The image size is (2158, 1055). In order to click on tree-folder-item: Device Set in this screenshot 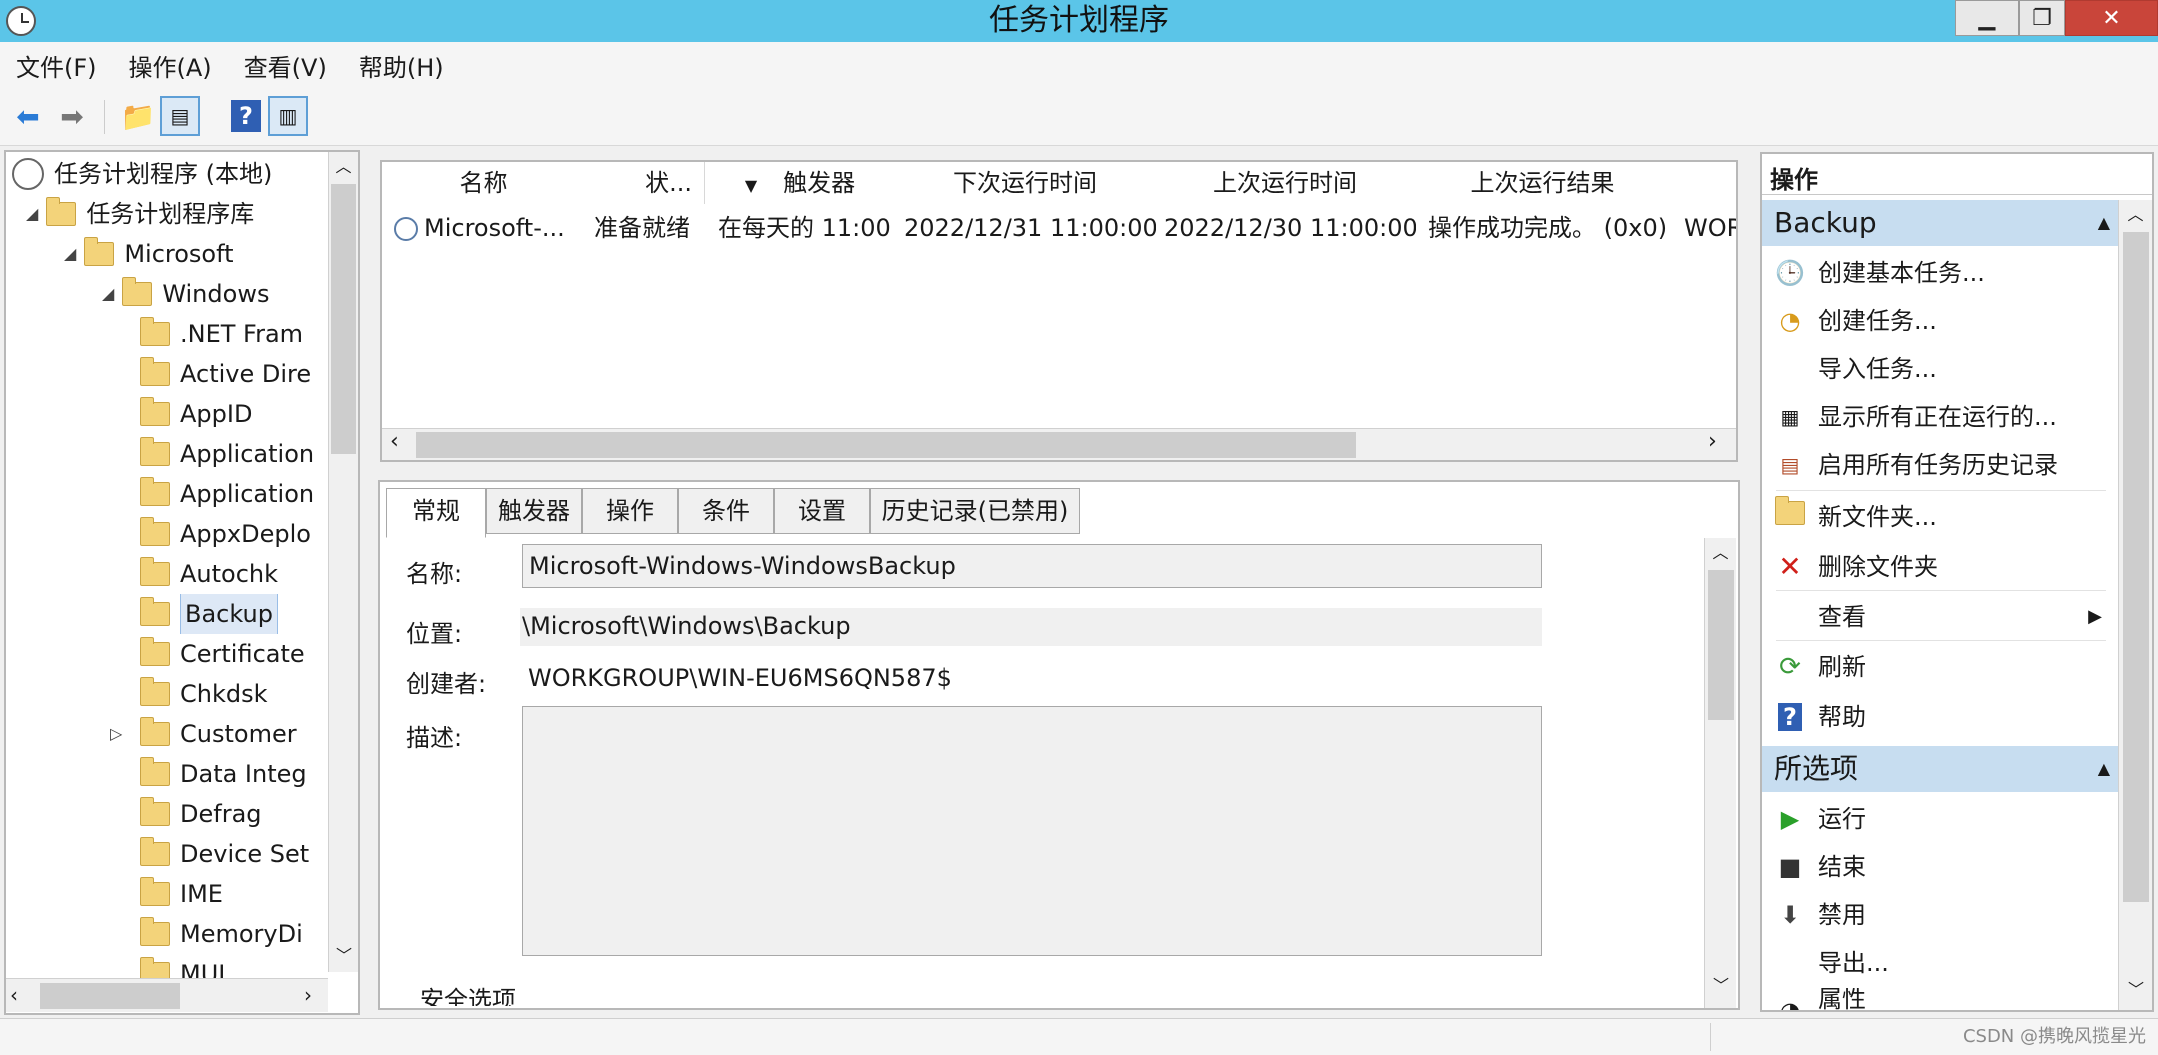, I will do `click(224, 854)`.